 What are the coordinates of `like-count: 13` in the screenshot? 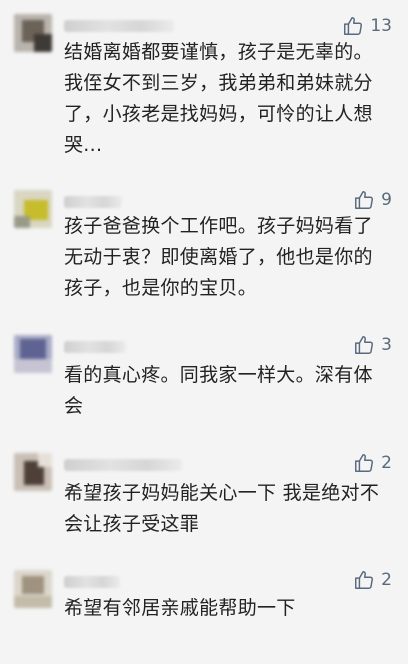 It's located at (381, 26).